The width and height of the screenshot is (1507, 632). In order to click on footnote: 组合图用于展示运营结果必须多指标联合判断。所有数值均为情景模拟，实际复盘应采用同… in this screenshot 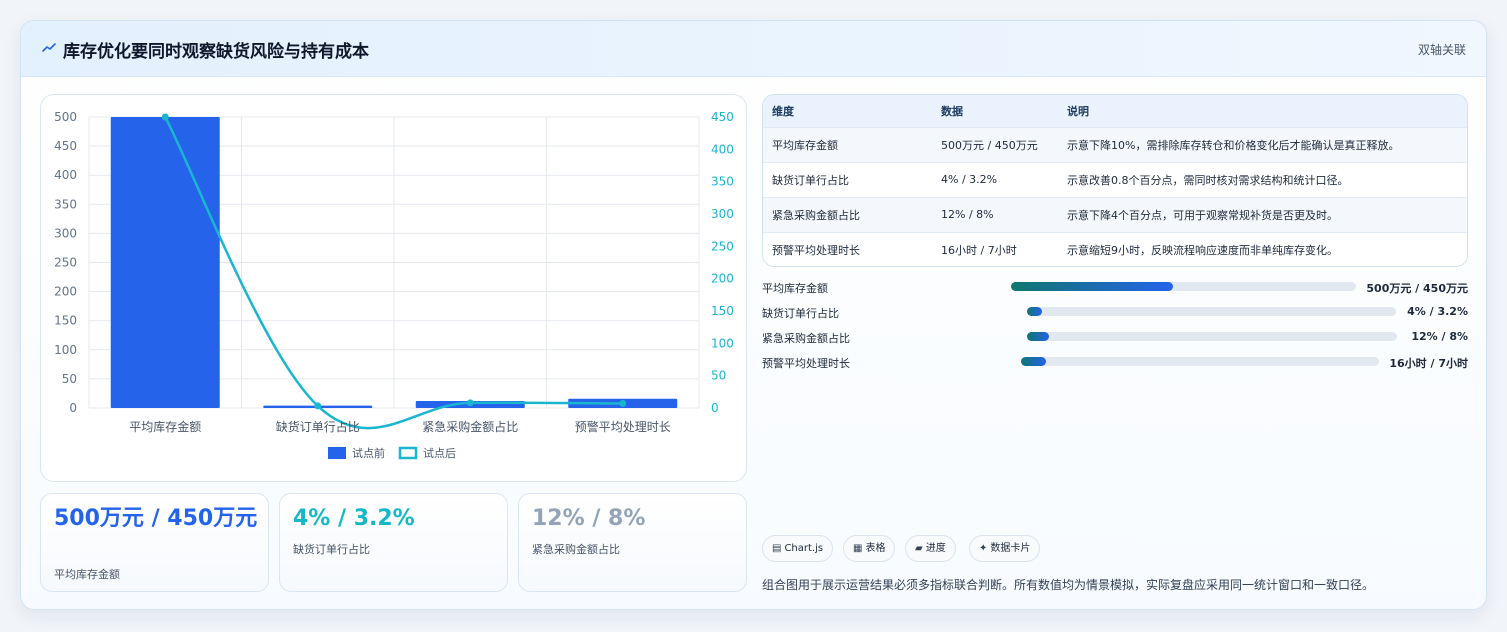, I will do `click(1068, 585)`.